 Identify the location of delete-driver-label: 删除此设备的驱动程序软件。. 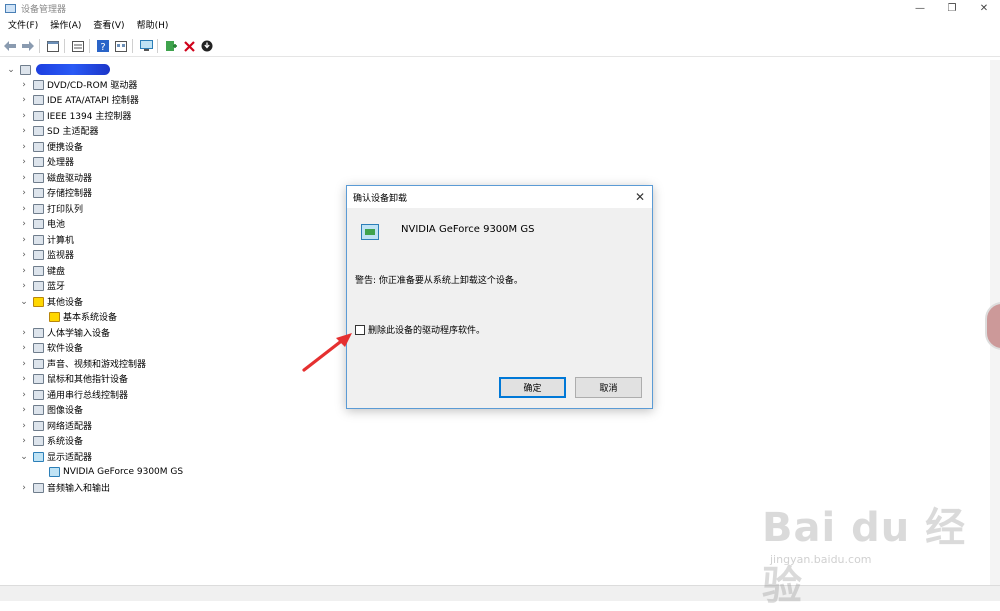
(426, 329).